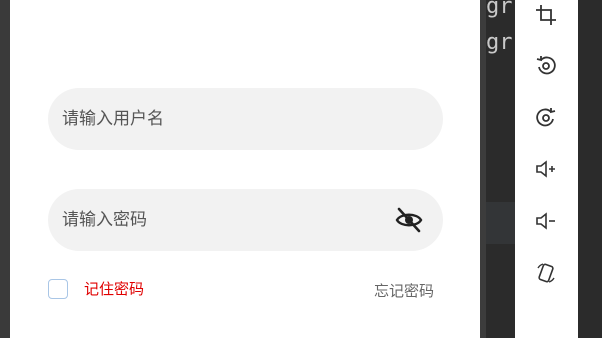 This screenshot has width=602, height=338. I want to click on rotate-right-icon, so click(546, 117).